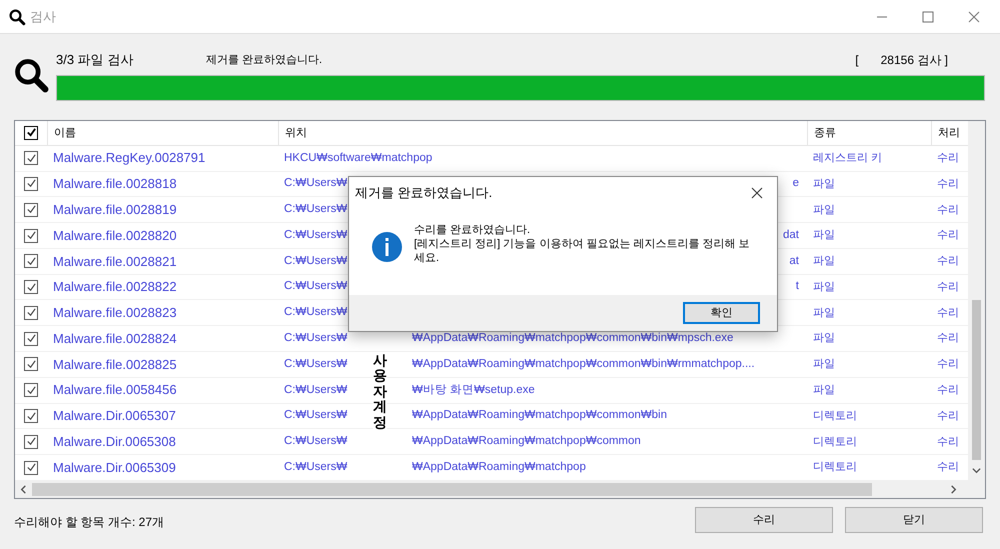  Describe the element at coordinates (473, 390) in the screenshot. I see `location-cell-text: ₩바탕 화면₩setup.exe` at that location.